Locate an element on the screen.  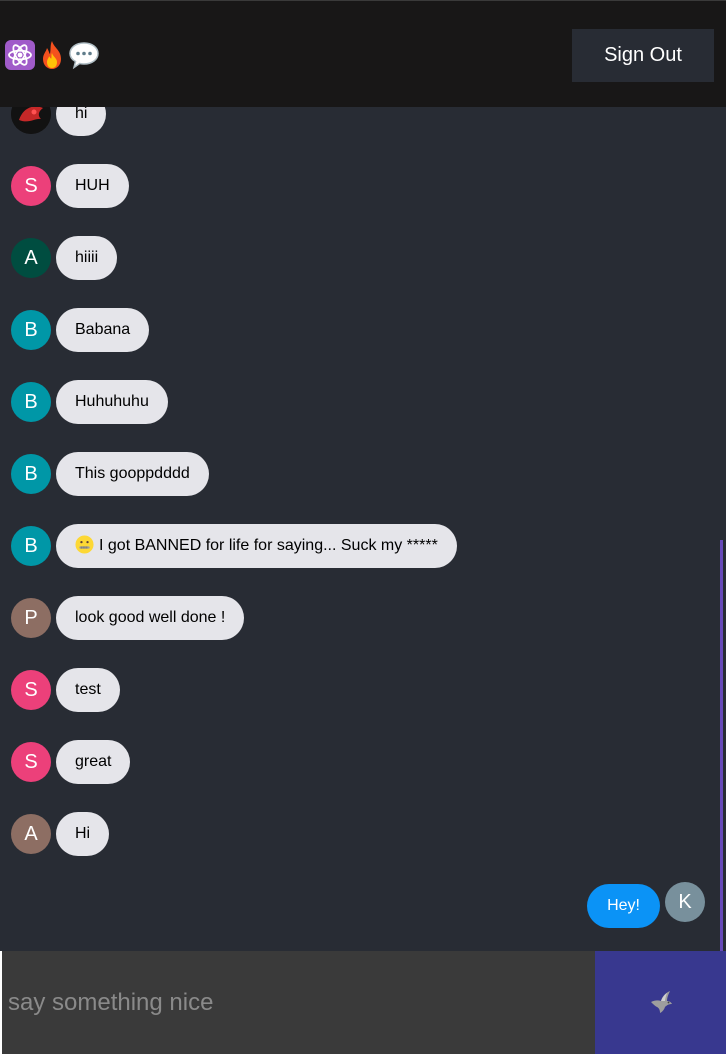
message-text: look good well done ! is located at coordinates (150, 617).